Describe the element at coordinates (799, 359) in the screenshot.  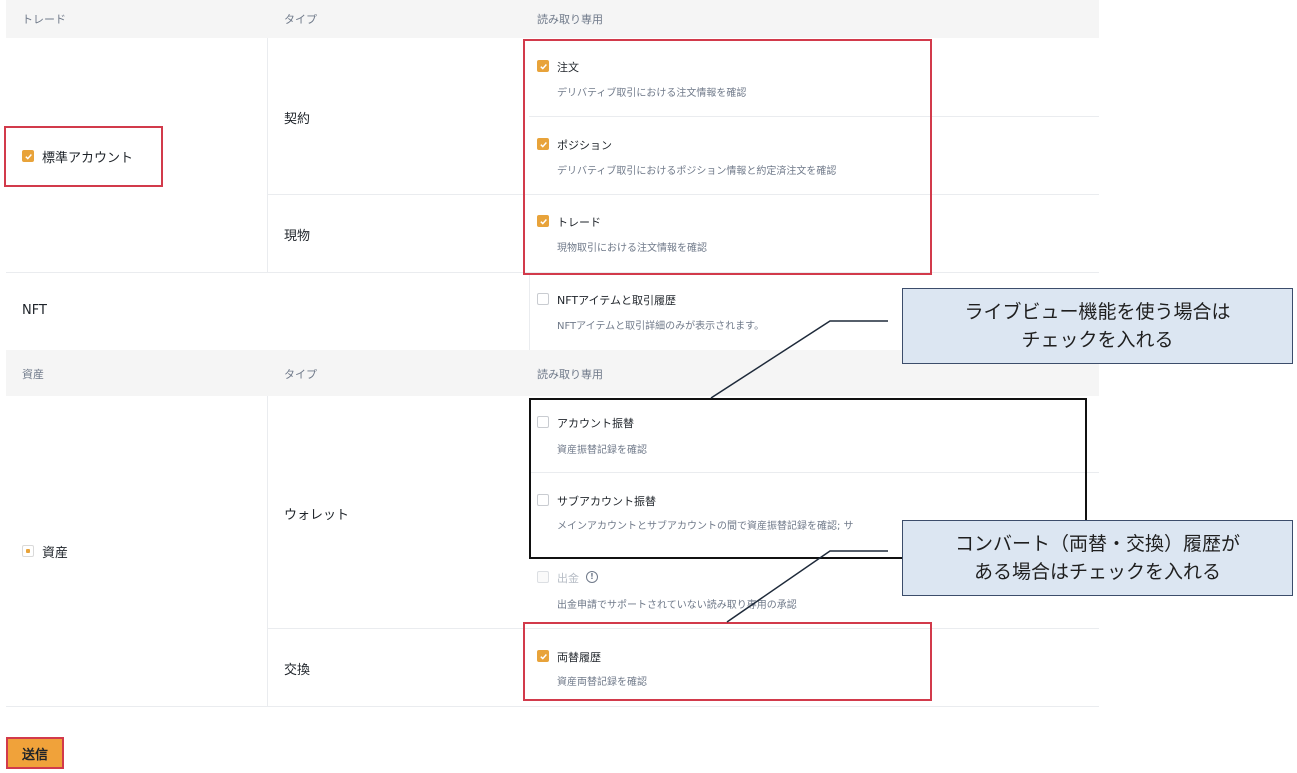
I see `live-view-connector` at that location.